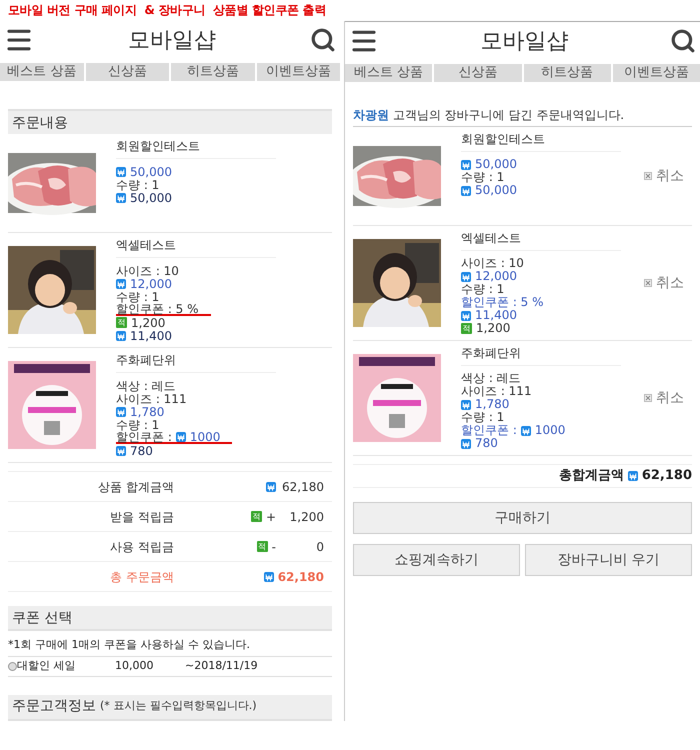  Describe the element at coordinates (436, 560) in the screenshot. I see `action-button: 쇼핑계속하기` at that location.